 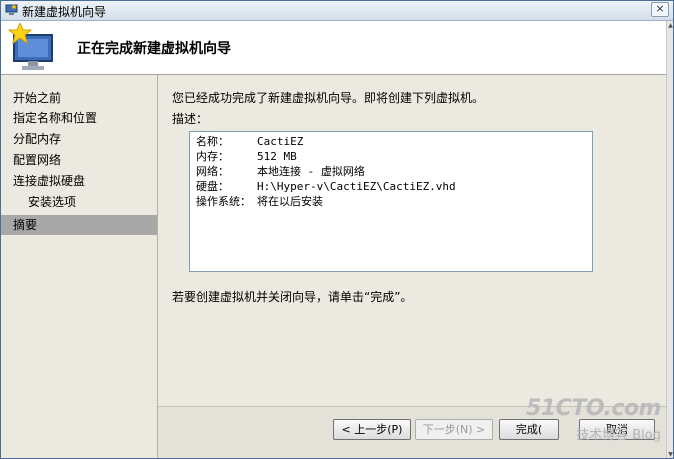 What do you see at coordinates (79, 98) in the screenshot?
I see `nav-step-before-you-begin: 开始之前` at bounding box center [79, 98].